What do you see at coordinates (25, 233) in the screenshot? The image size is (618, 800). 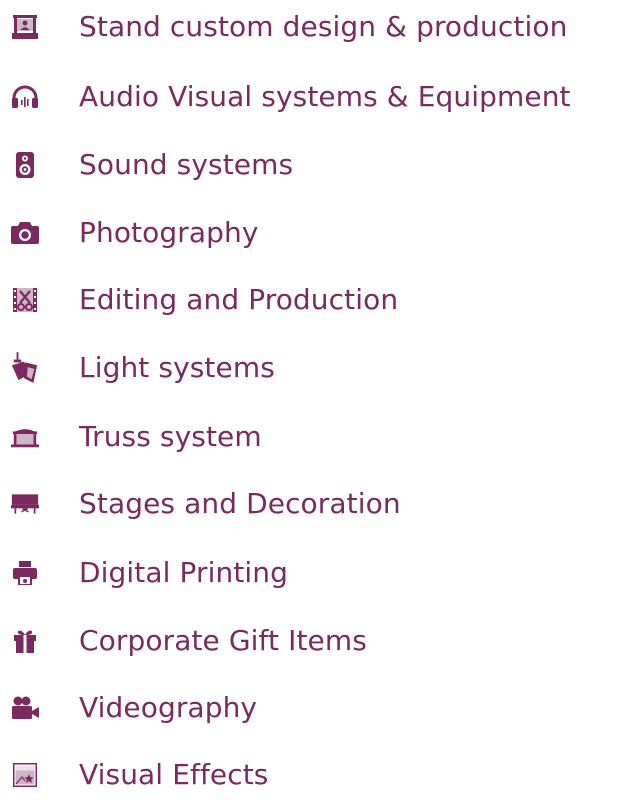 I see `camera-icon` at bounding box center [25, 233].